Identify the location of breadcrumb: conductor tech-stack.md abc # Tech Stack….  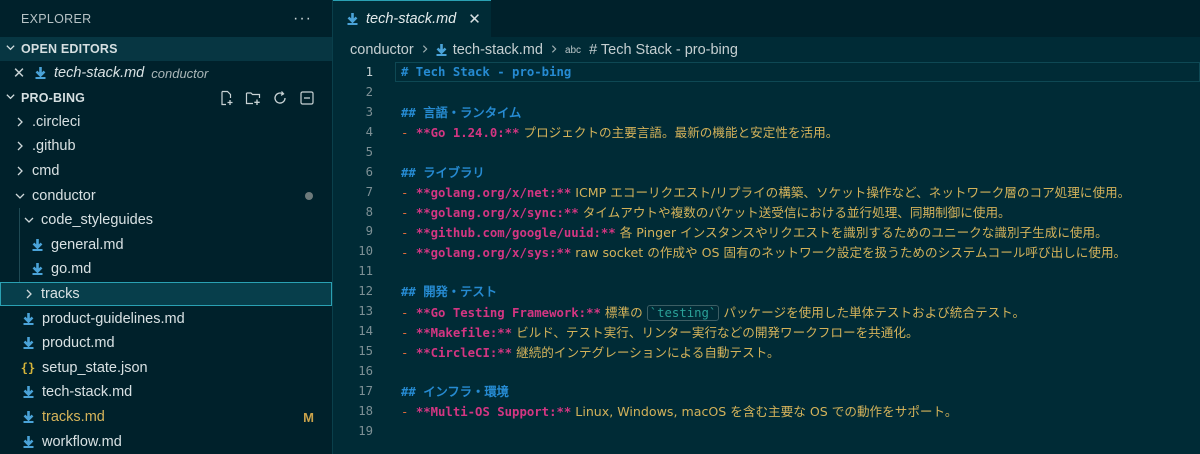
(766, 50).